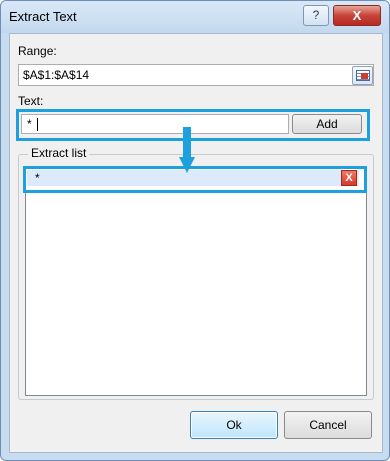 The image size is (390, 461). I want to click on down-arrow-icon, so click(187, 150).